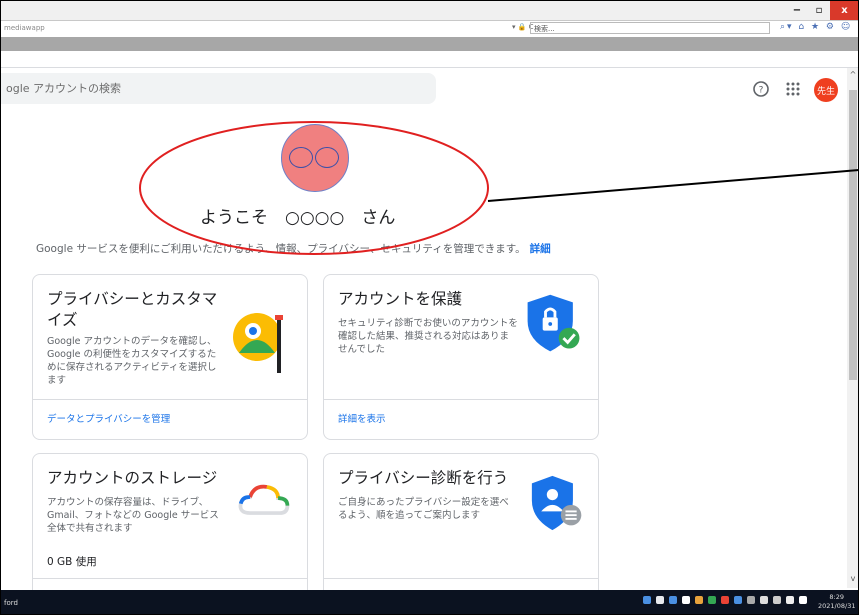 The height and width of the screenshot is (615, 859). What do you see at coordinates (362, 418) in the screenshot?
I see `view-details-link: 詳細を表示` at bounding box center [362, 418].